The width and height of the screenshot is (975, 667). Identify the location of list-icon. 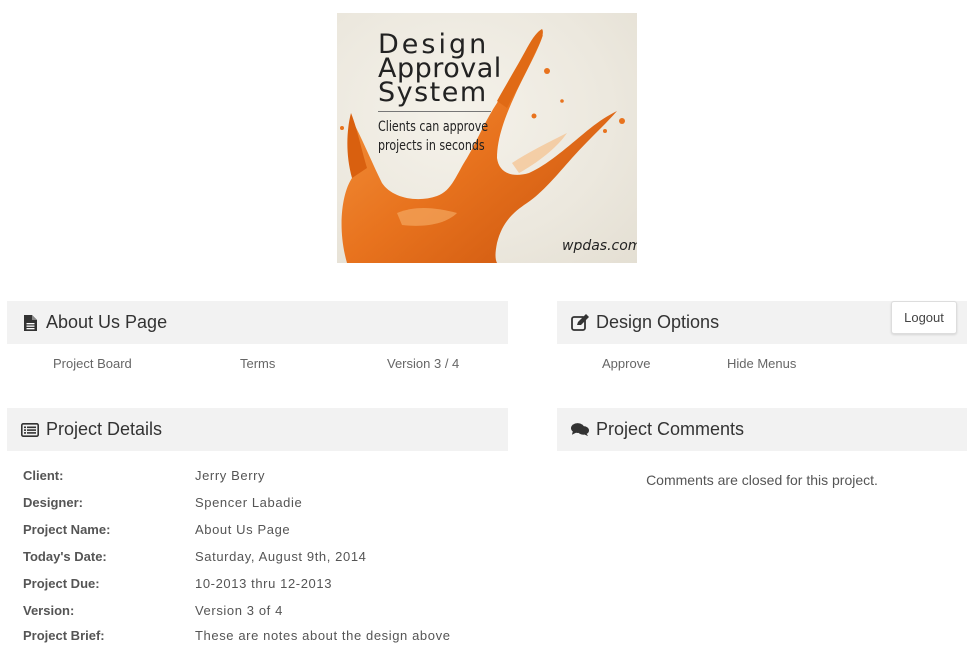
(30, 430).